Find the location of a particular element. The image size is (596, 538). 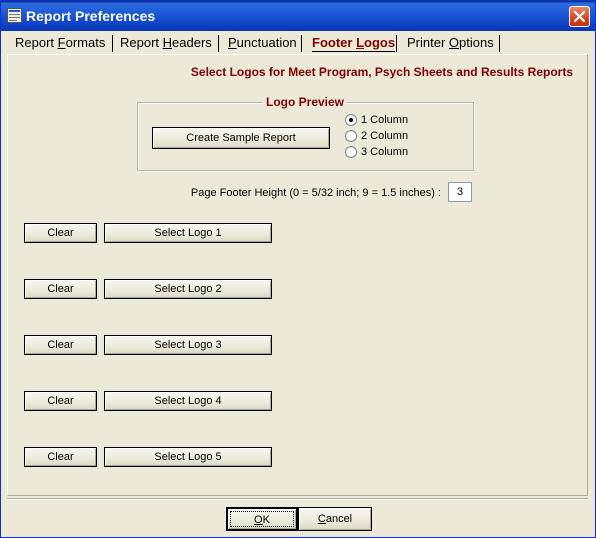

window-title: Report Preferences is located at coordinates (91, 16).